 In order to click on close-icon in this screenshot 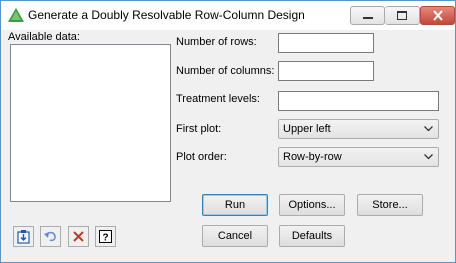, I will do `click(438, 15)`.